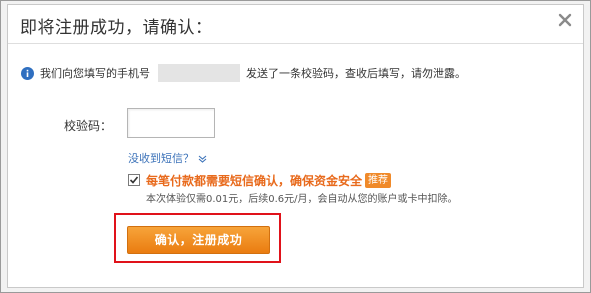 The width and height of the screenshot is (591, 293). I want to click on masked-phone-number, so click(199, 73).